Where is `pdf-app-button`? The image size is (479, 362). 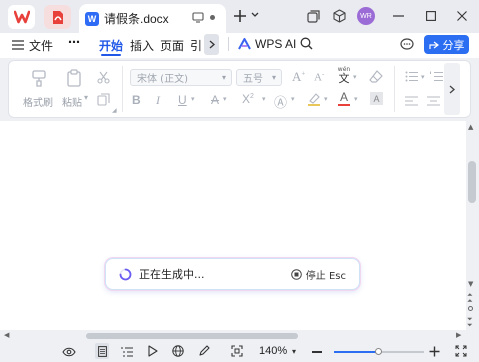 pdf-app-button is located at coordinates (57, 17).